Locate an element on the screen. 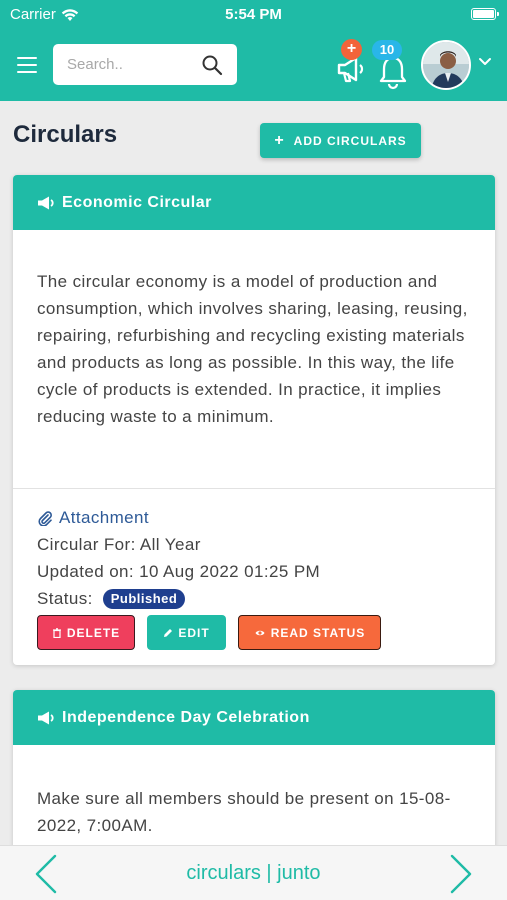 The image size is (507, 900). read-status-button: READ STATUS is located at coordinates (309, 632).